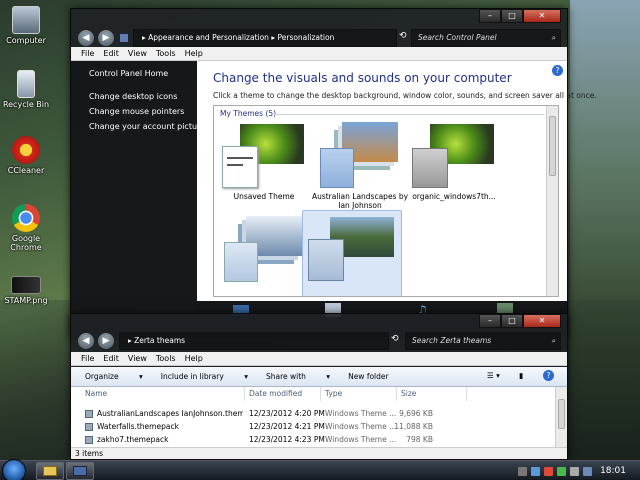  I want to click on desktop-icon-recycle-bin: Recycle Bin, so click(26, 89).